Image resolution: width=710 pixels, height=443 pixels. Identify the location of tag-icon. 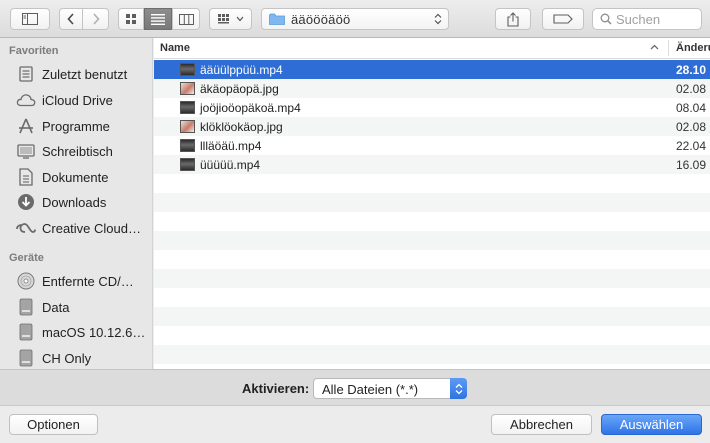
(563, 19).